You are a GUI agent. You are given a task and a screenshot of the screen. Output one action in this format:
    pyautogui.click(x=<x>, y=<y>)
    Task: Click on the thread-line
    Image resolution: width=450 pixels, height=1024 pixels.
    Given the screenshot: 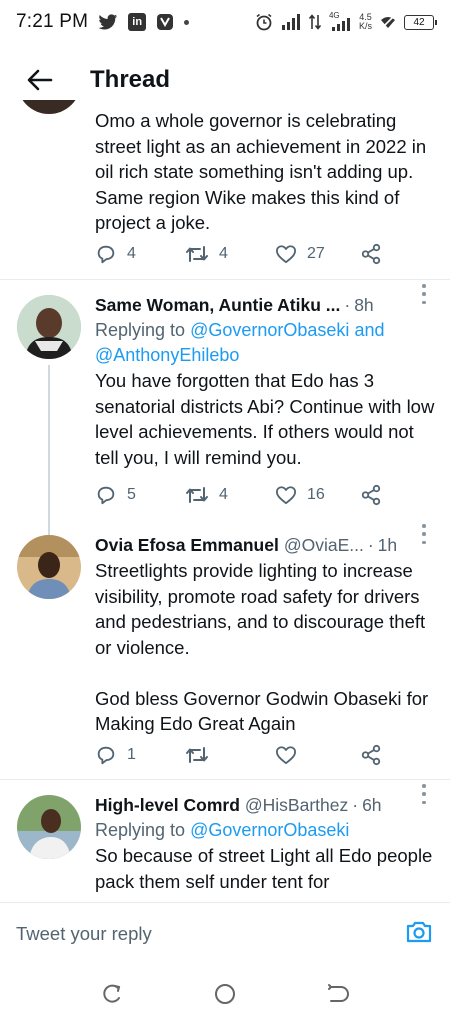 What is the action you would take?
    pyautogui.click(x=49, y=450)
    